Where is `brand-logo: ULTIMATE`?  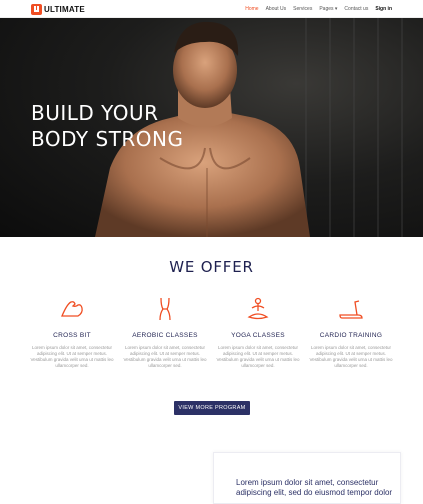
brand-logo: ULTIMATE is located at coordinates (58, 9).